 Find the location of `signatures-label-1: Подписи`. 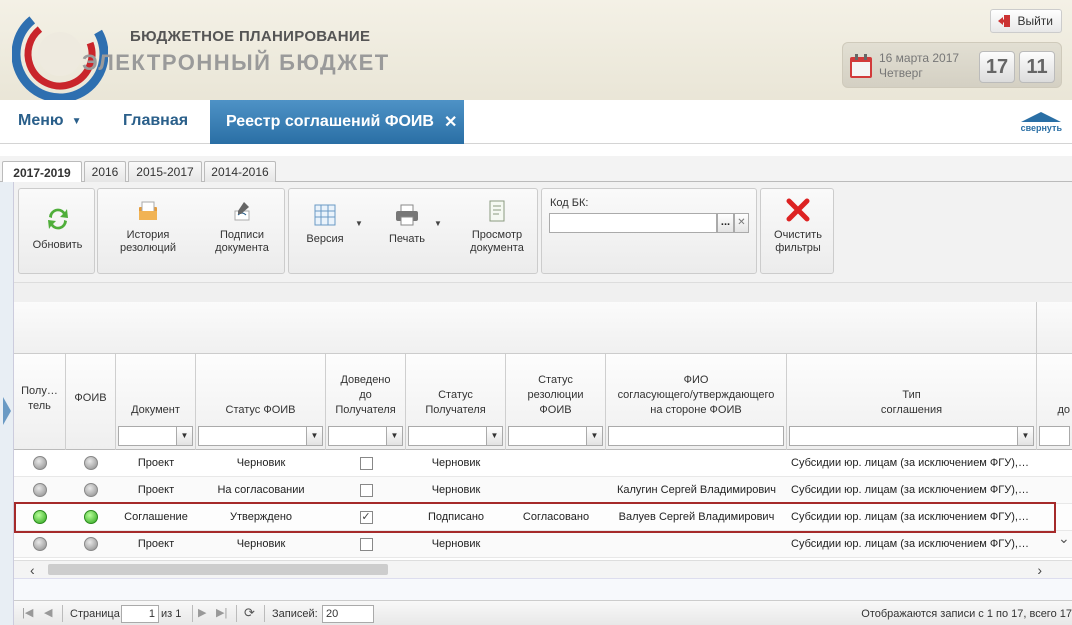

signatures-label-1: Подписи is located at coordinates (242, 235).